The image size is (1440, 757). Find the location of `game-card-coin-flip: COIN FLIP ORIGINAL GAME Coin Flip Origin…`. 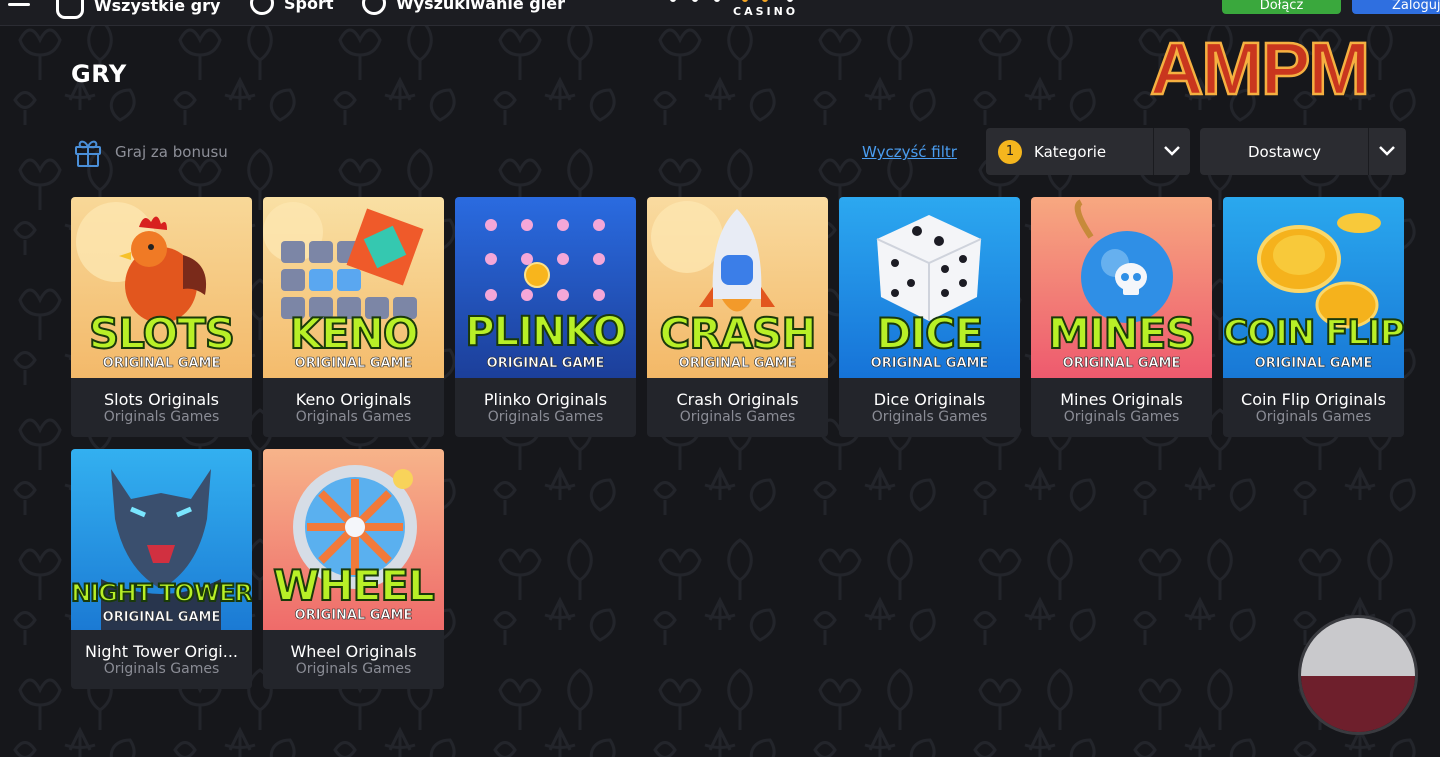

game-card-coin-flip: COIN FLIP ORIGINAL GAME Coin Flip Origin… is located at coordinates (1313, 317).